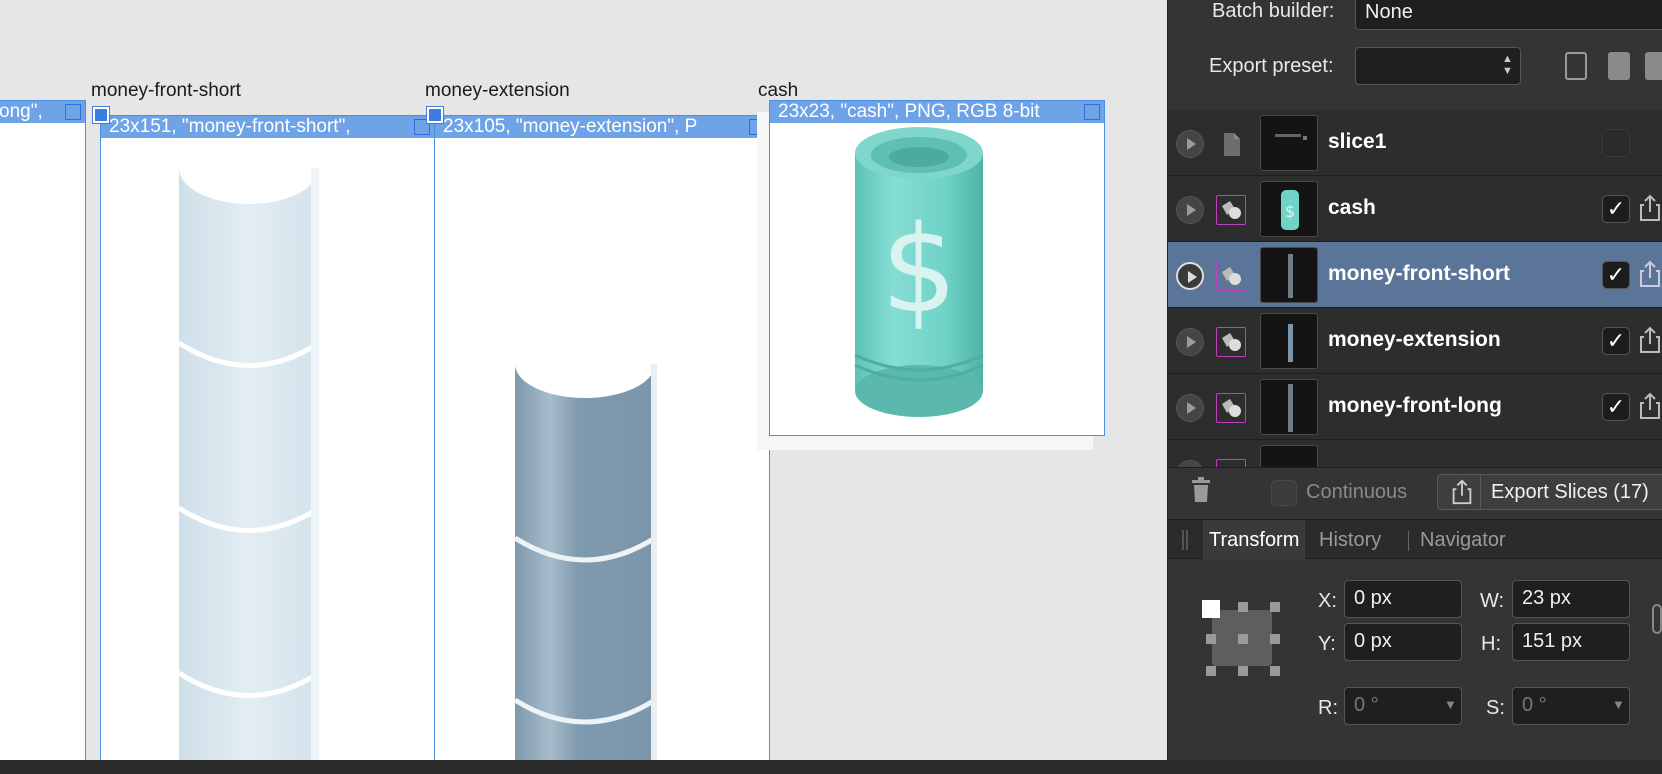  I want to click on export-preset-select, so click(1438, 66).